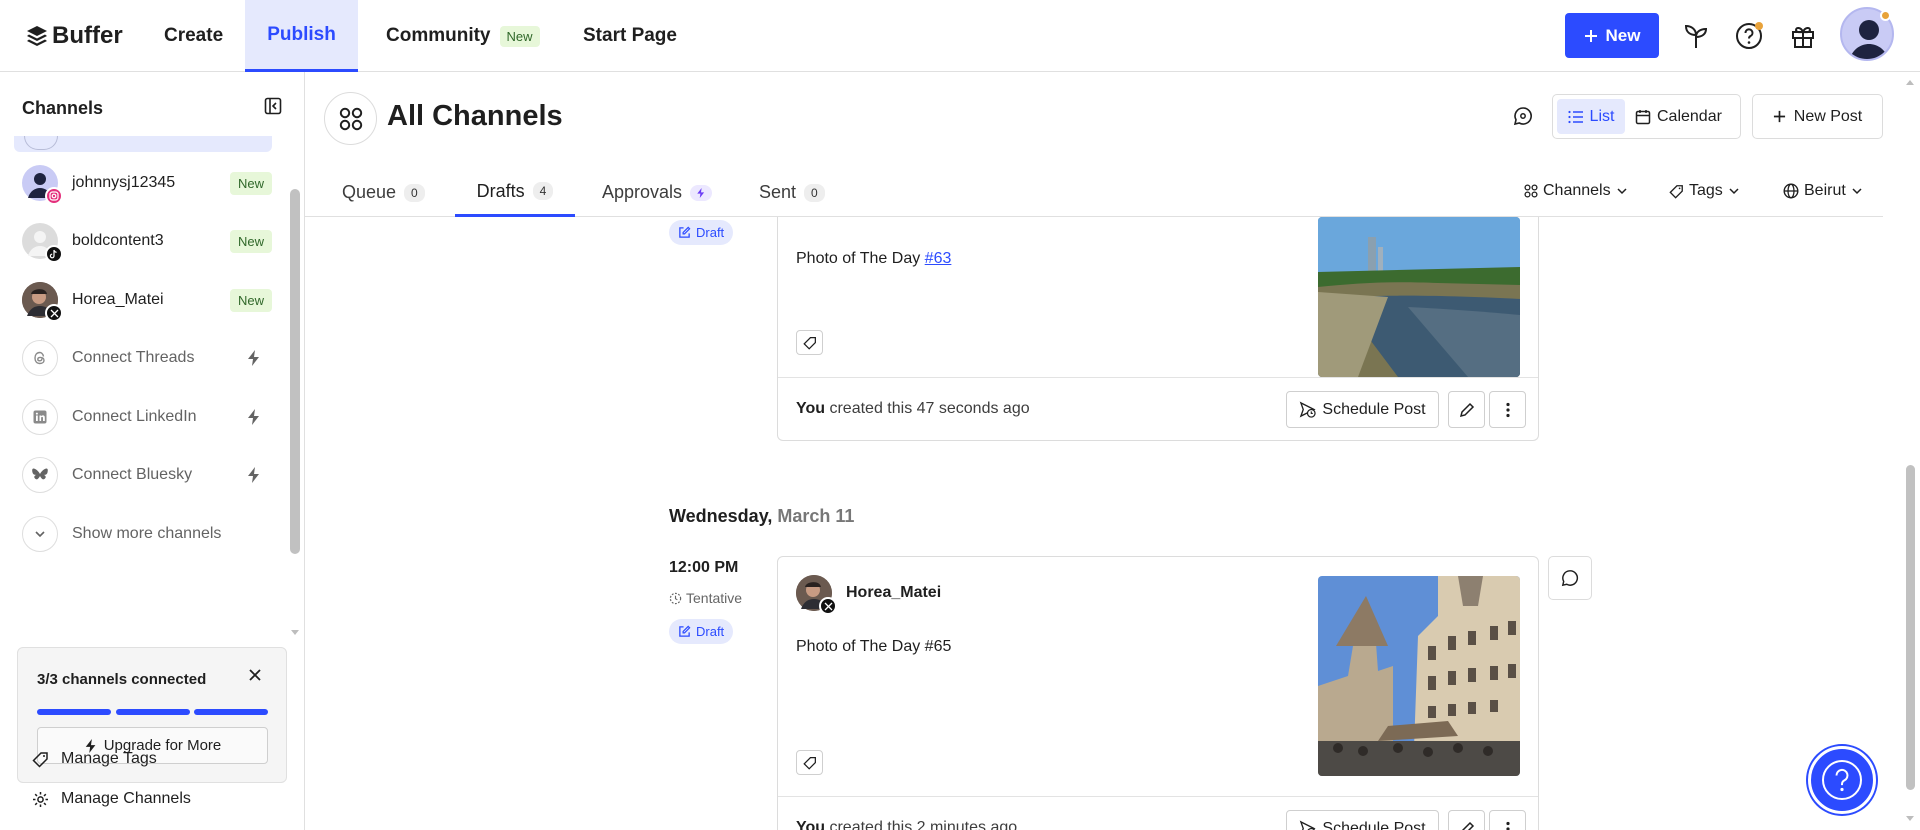 This screenshot has width=1920, height=830. Describe the element at coordinates (40, 799) in the screenshot. I see `gear-icon` at that location.